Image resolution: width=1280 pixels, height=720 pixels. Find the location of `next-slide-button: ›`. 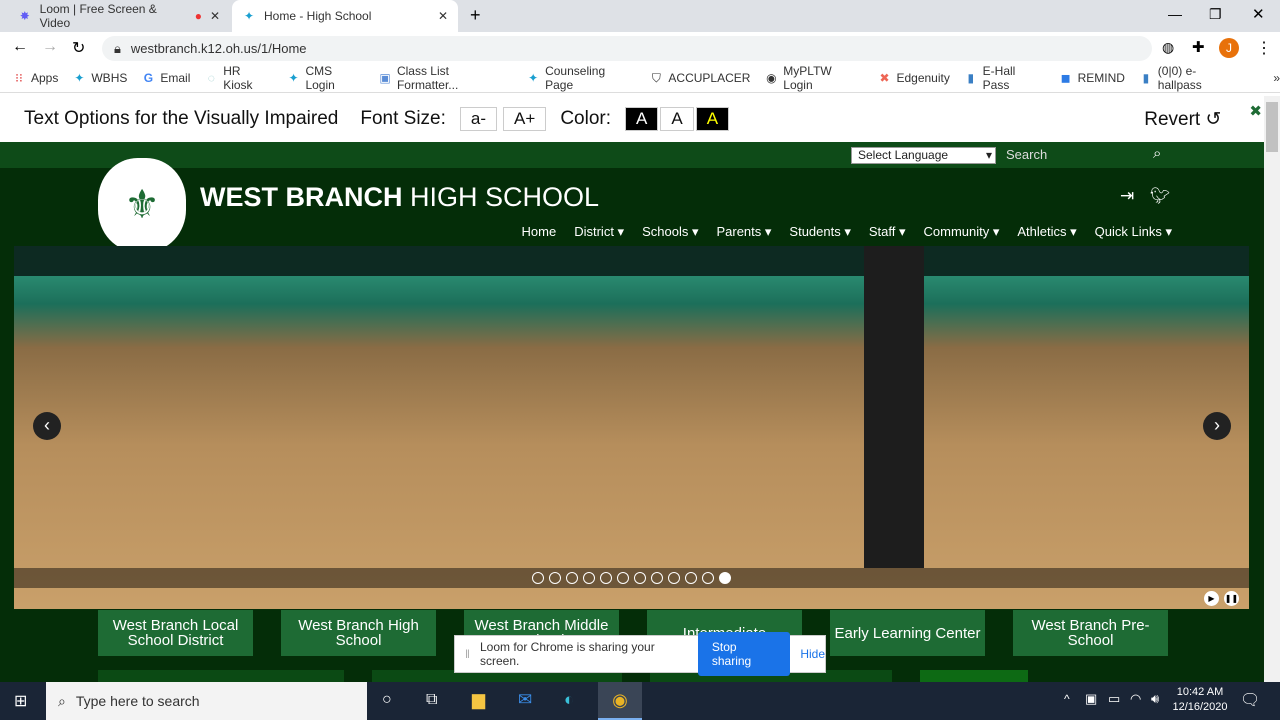

next-slide-button: › is located at coordinates (1217, 426).